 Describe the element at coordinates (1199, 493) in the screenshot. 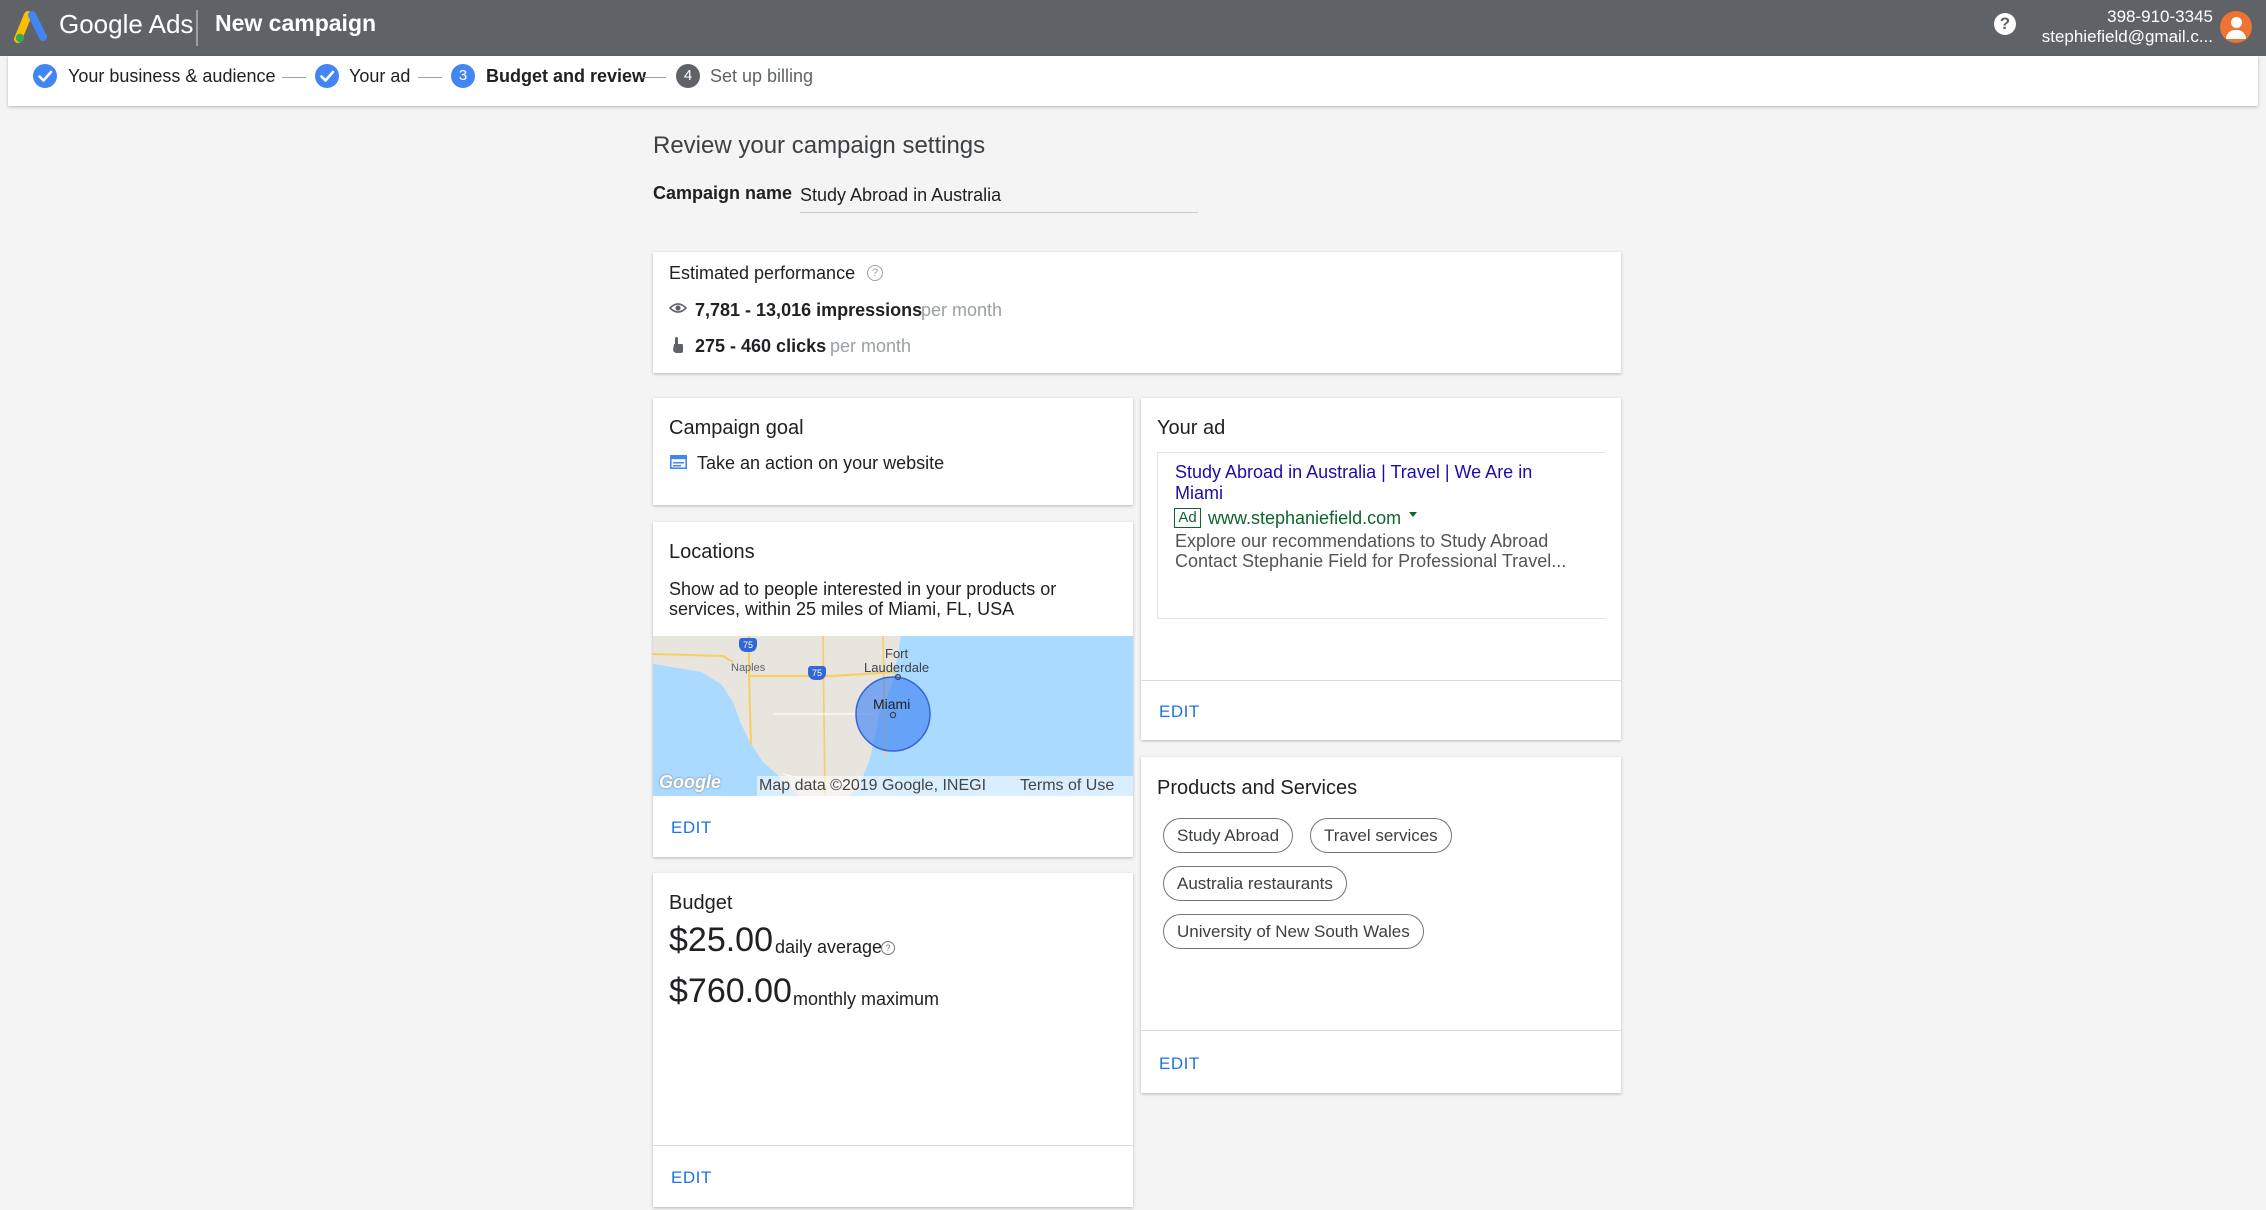

I see `ad-headline-line2: Miami` at that location.